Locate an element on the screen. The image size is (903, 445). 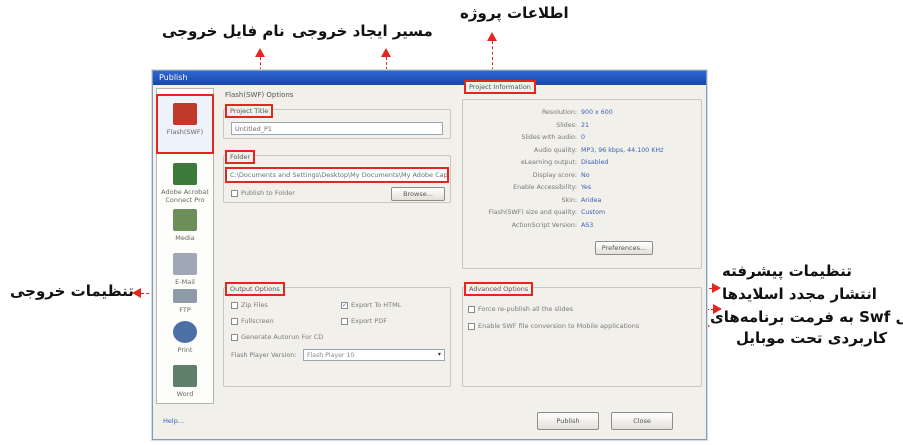
sidebar-label: Print is located at coordinates (185, 350).